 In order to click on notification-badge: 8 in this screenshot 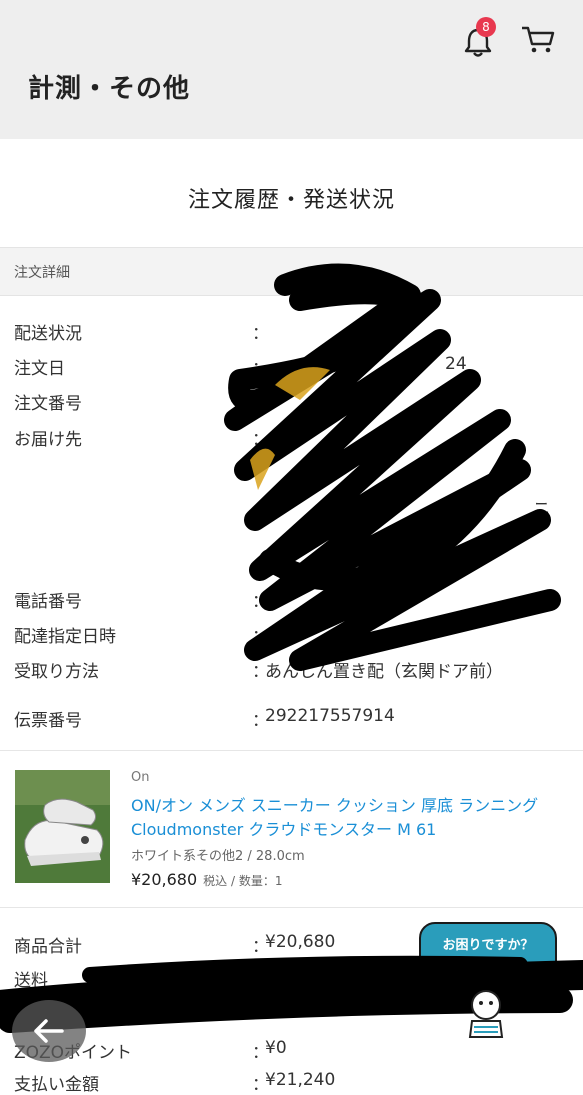, I will do `click(486, 27)`.